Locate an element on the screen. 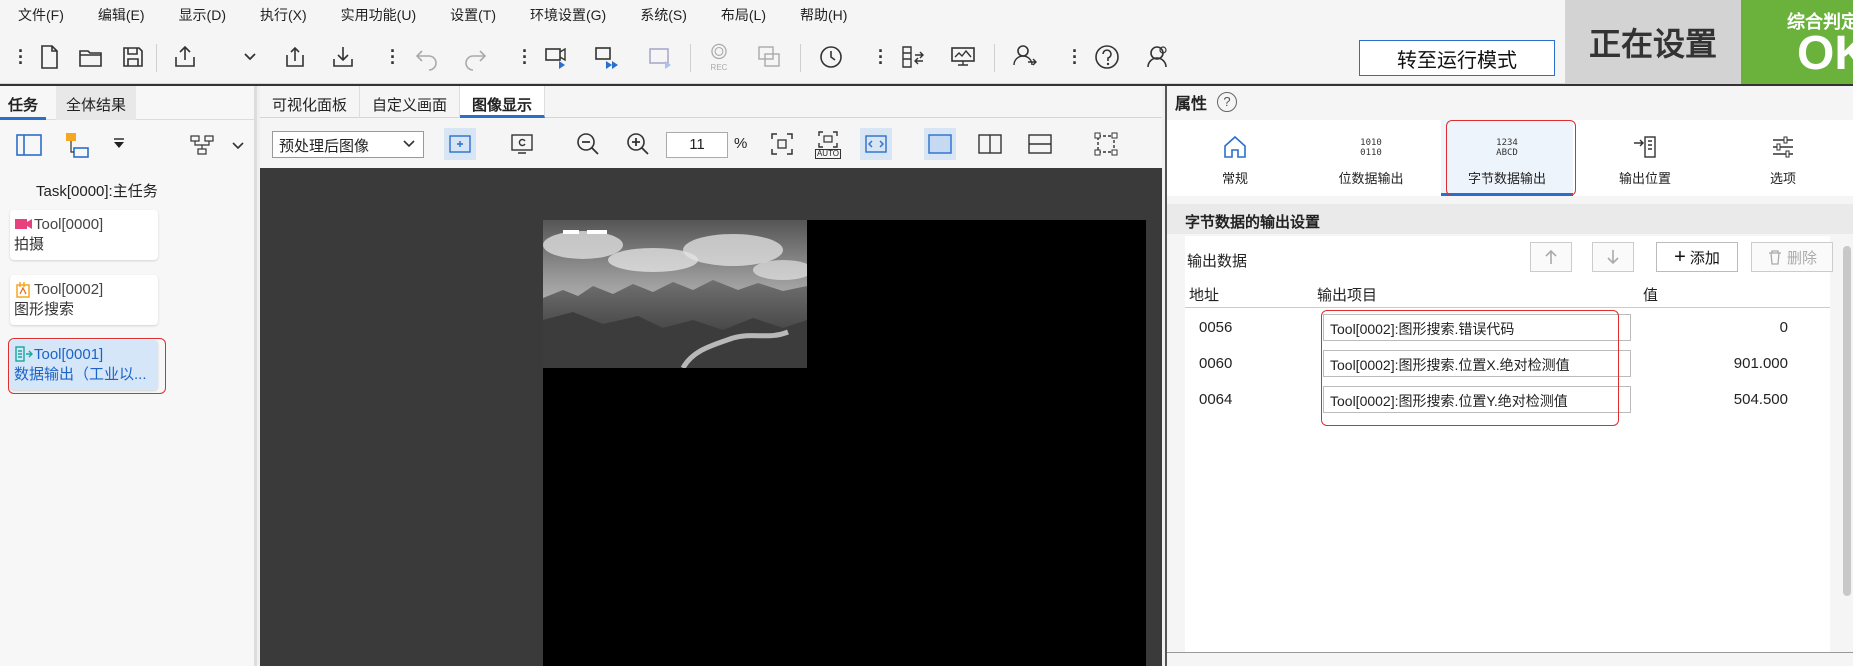 The height and width of the screenshot is (666, 1853). tool-card-capture: Tool[0000] 拍摄 is located at coordinates (84, 235).